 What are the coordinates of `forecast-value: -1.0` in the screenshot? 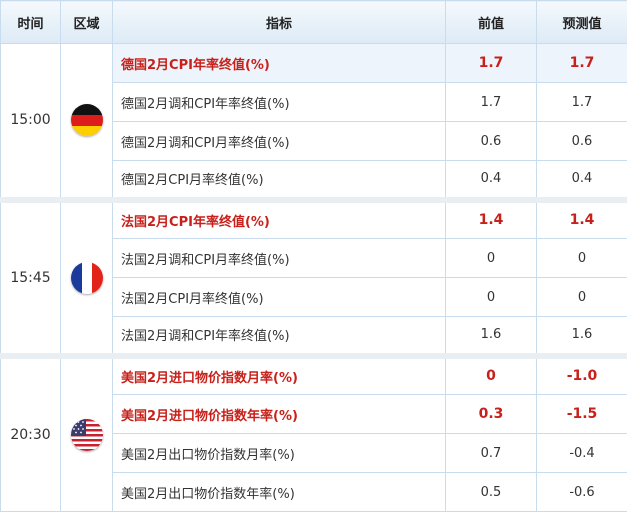 It's located at (581, 373).